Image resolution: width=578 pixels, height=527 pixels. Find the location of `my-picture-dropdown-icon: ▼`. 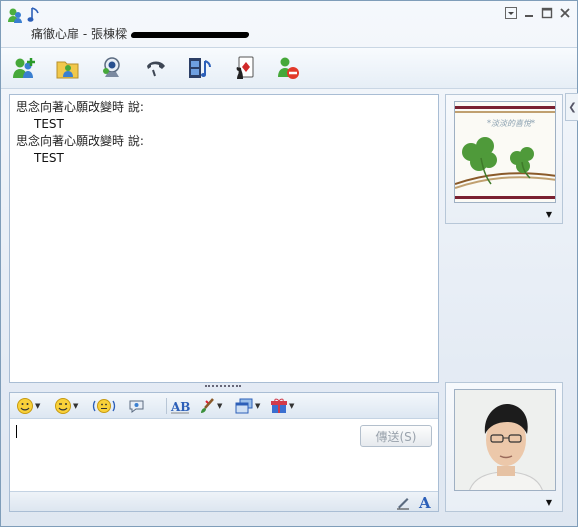

my-picture-dropdown-icon: ▼ is located at coordinates (549, 502).